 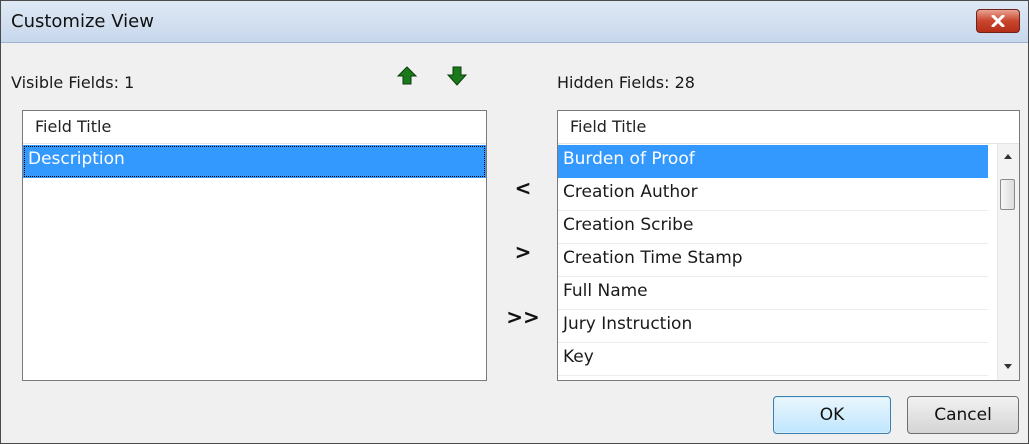 I want to click on move-left-button: <, so click(x=523, y=188).